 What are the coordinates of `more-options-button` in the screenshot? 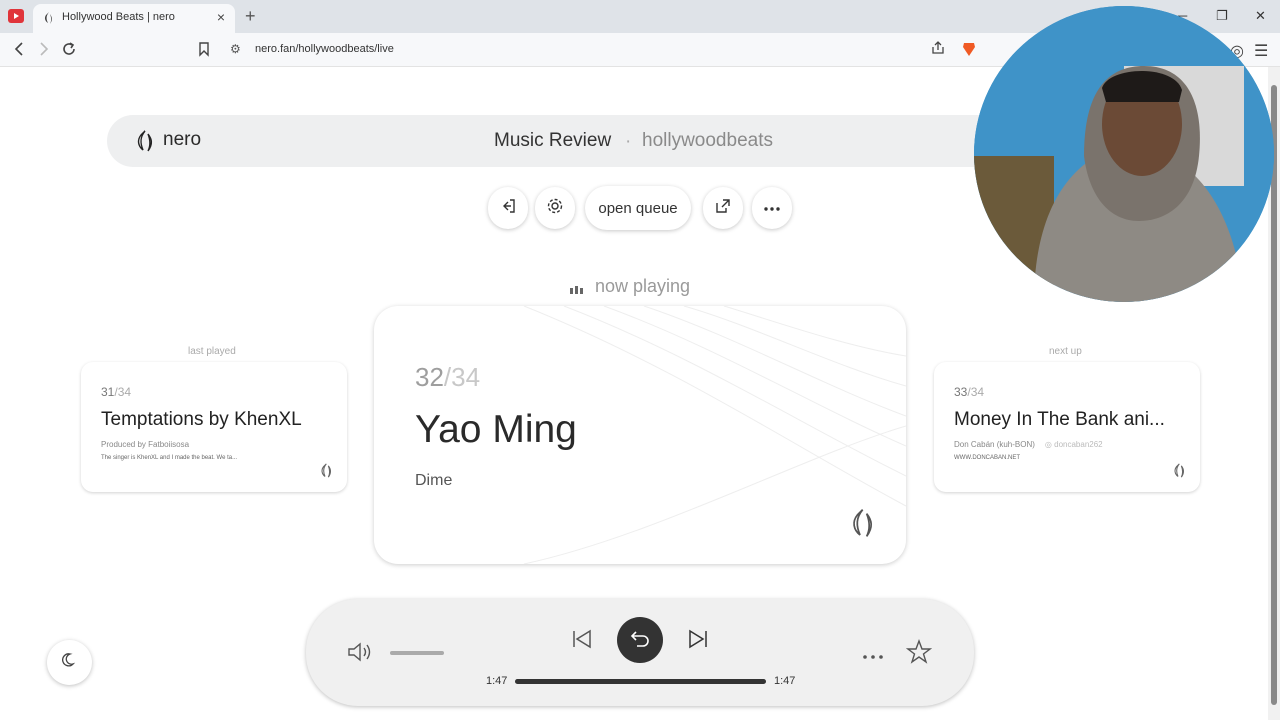 It's located at (772, 208).